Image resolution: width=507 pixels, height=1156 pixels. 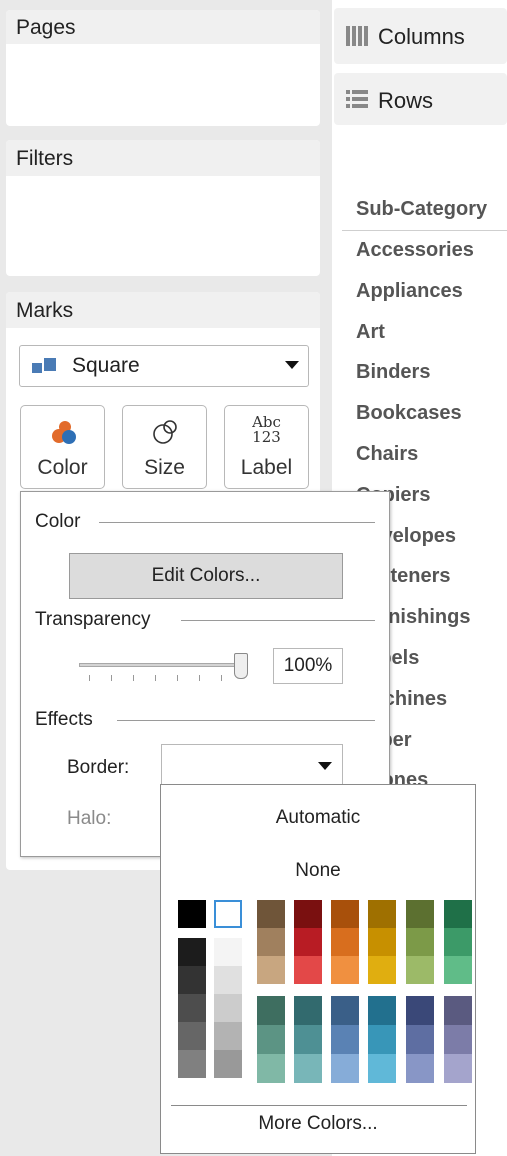 I want to click on subcategory-item: Chairs, so click(x=387, y=454).